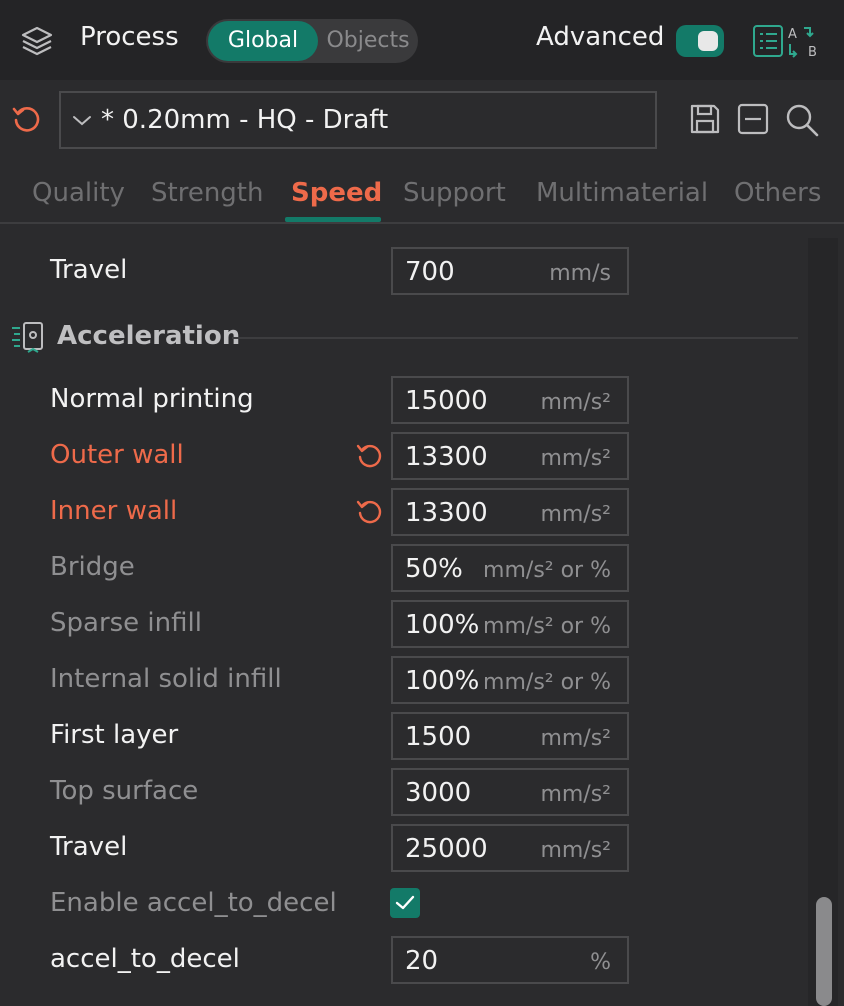 This screenshot has height=1006, width=844. I want to click on enable-accel-to-decel-checkbox, so click(405, 903).